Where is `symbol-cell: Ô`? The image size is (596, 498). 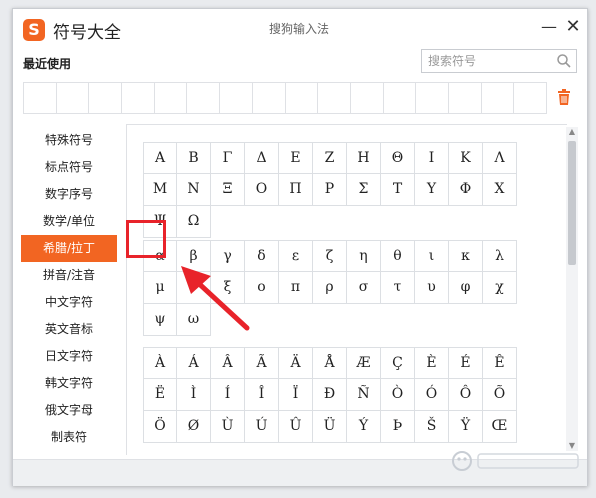 symbol-cell: Ô is located at coordinates (466, 395).